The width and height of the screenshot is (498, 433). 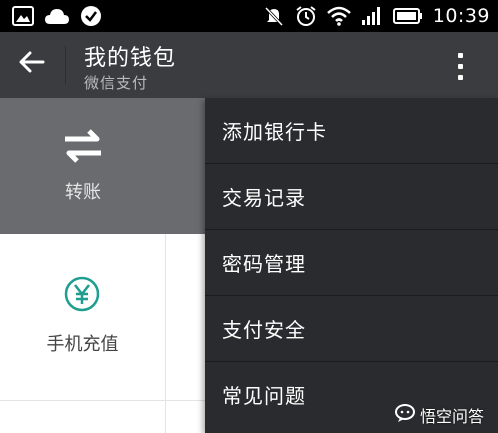 I want to click on page-subtitle: 微信支付, so click(x=116, y=83).